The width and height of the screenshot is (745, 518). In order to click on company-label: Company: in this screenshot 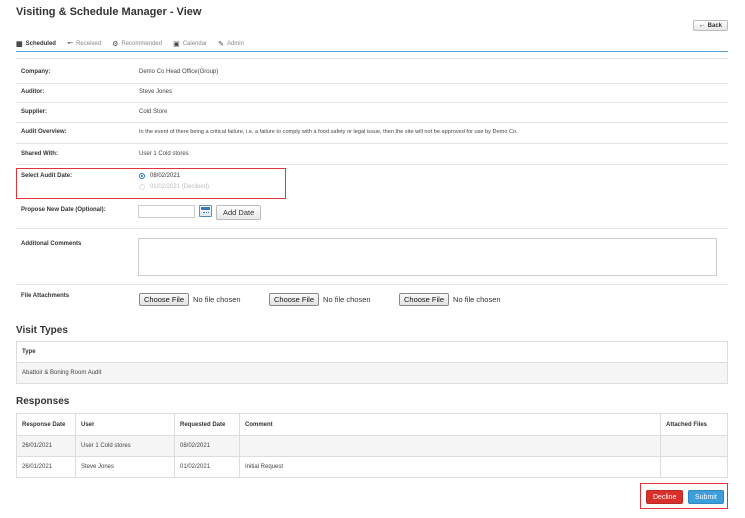, I will do `click(36, 72)`.